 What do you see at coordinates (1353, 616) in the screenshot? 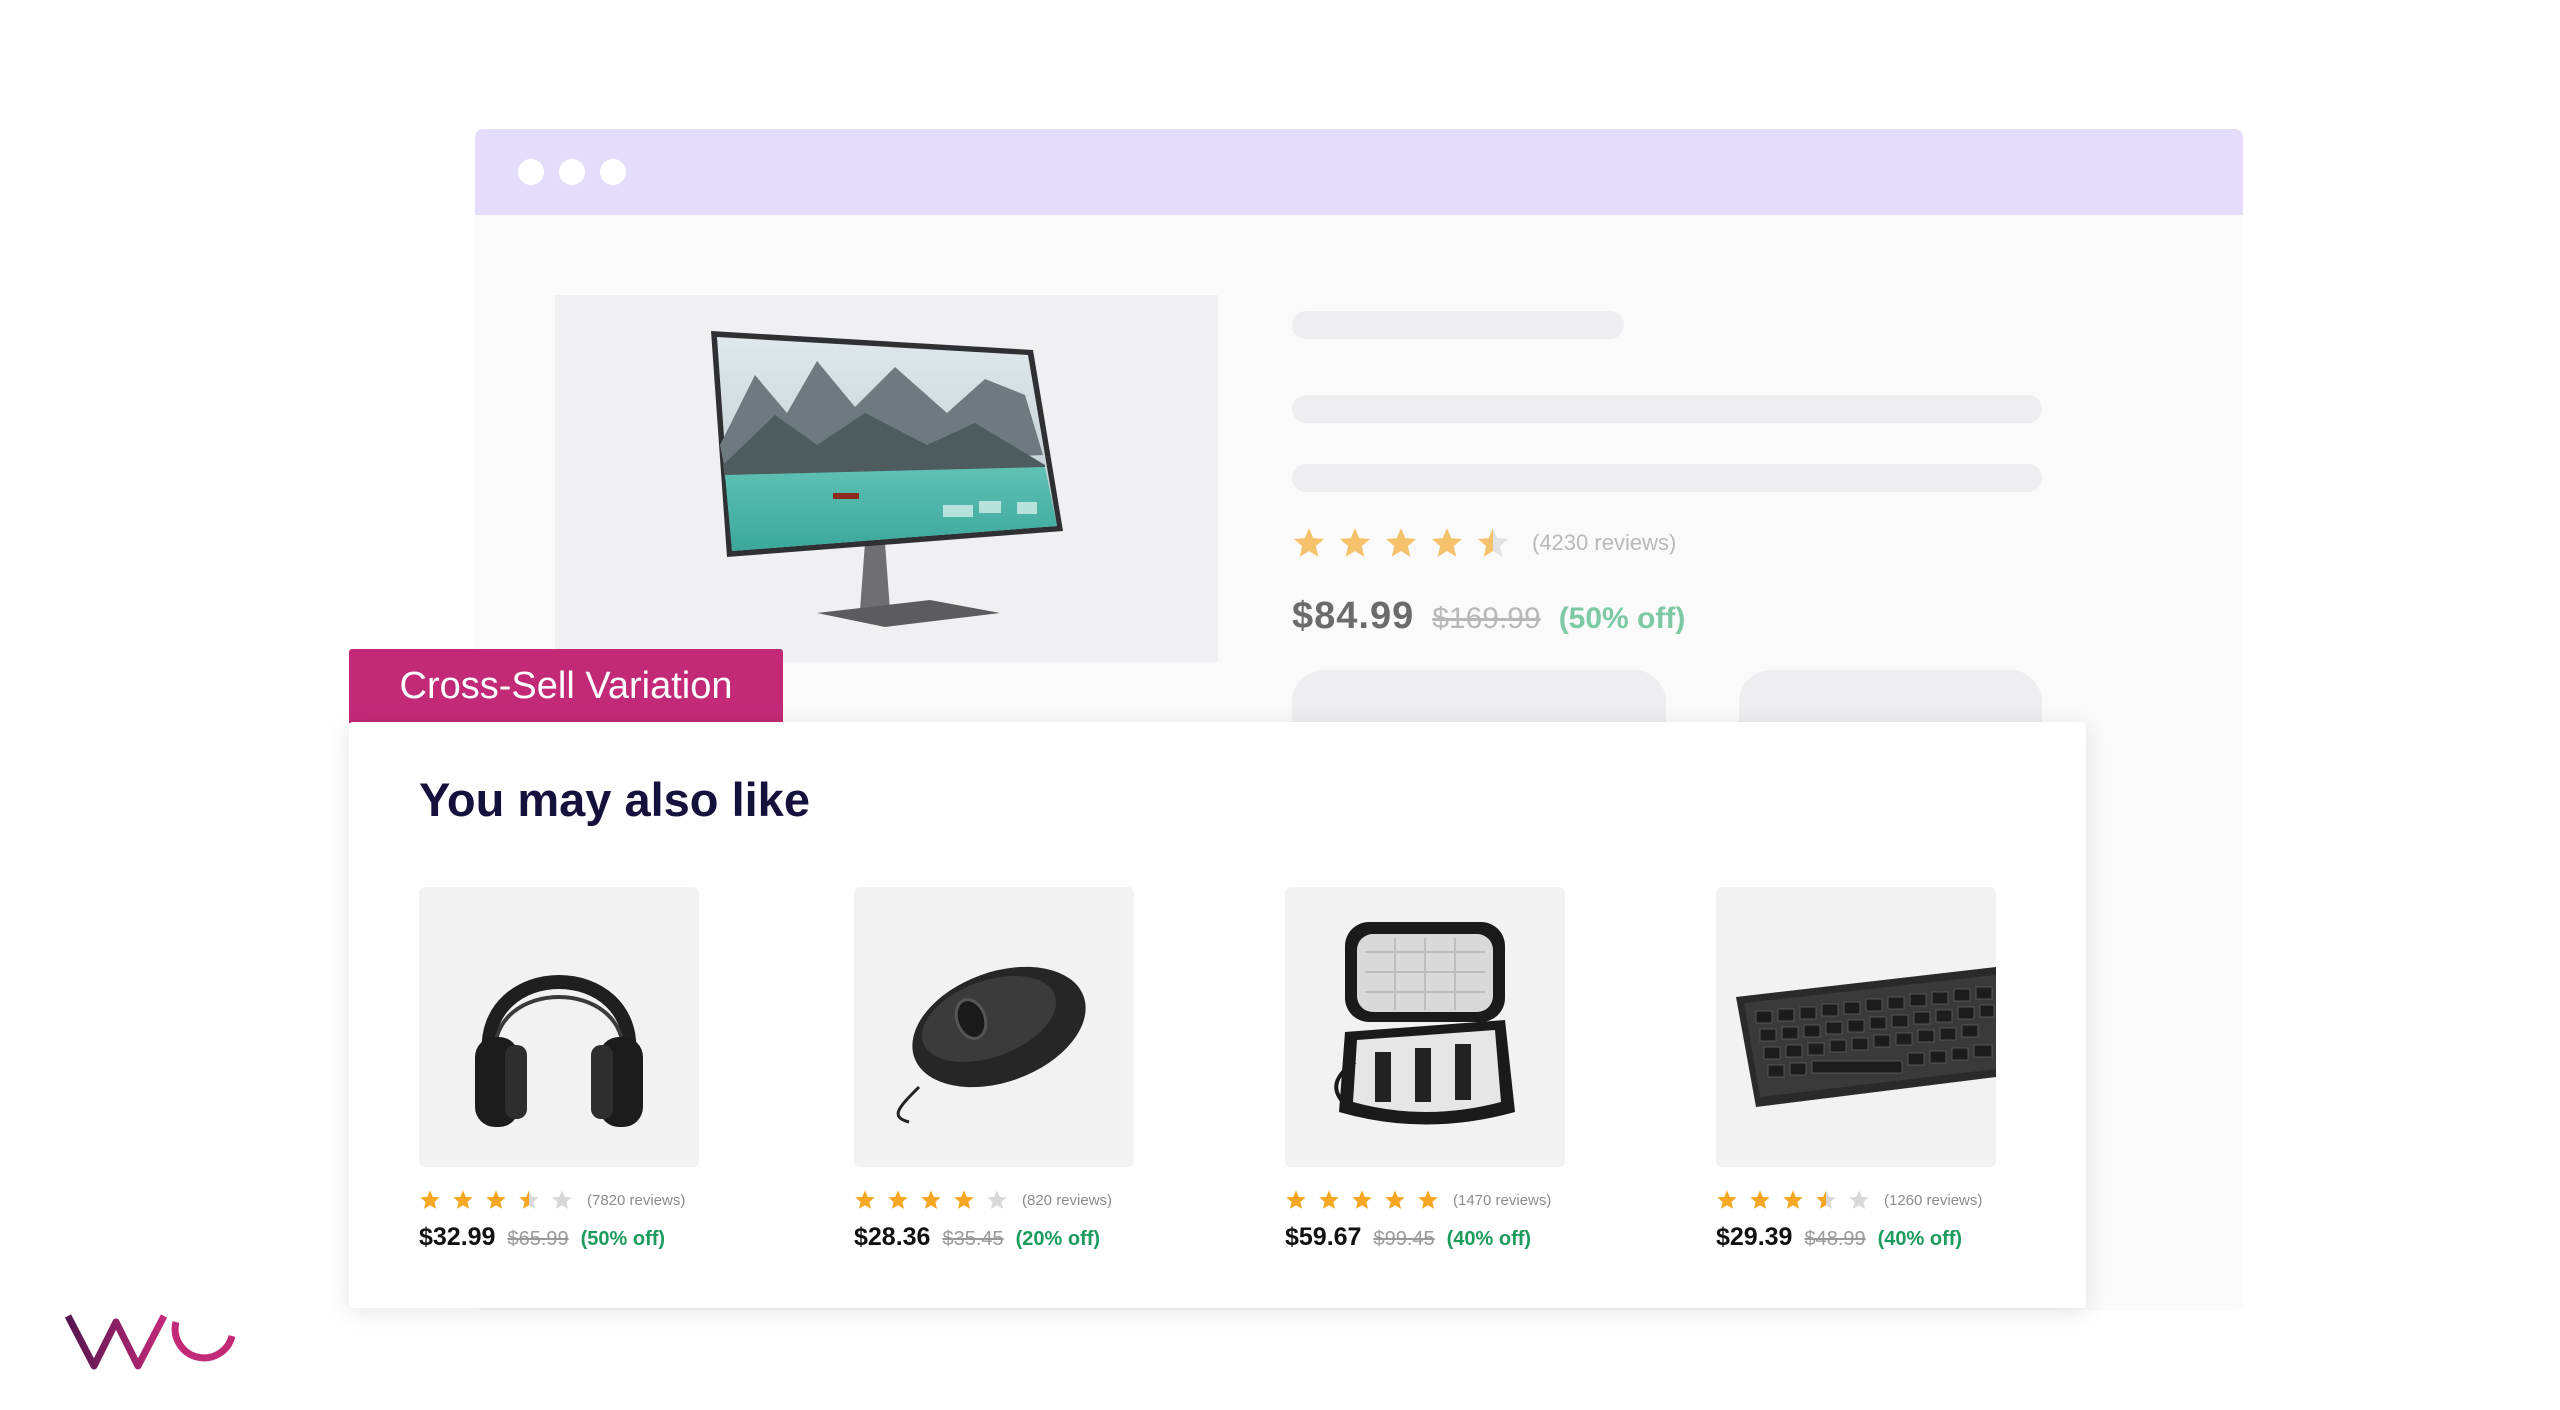
I see `hero-price: $84.99` at bounding box center [1353, 616].